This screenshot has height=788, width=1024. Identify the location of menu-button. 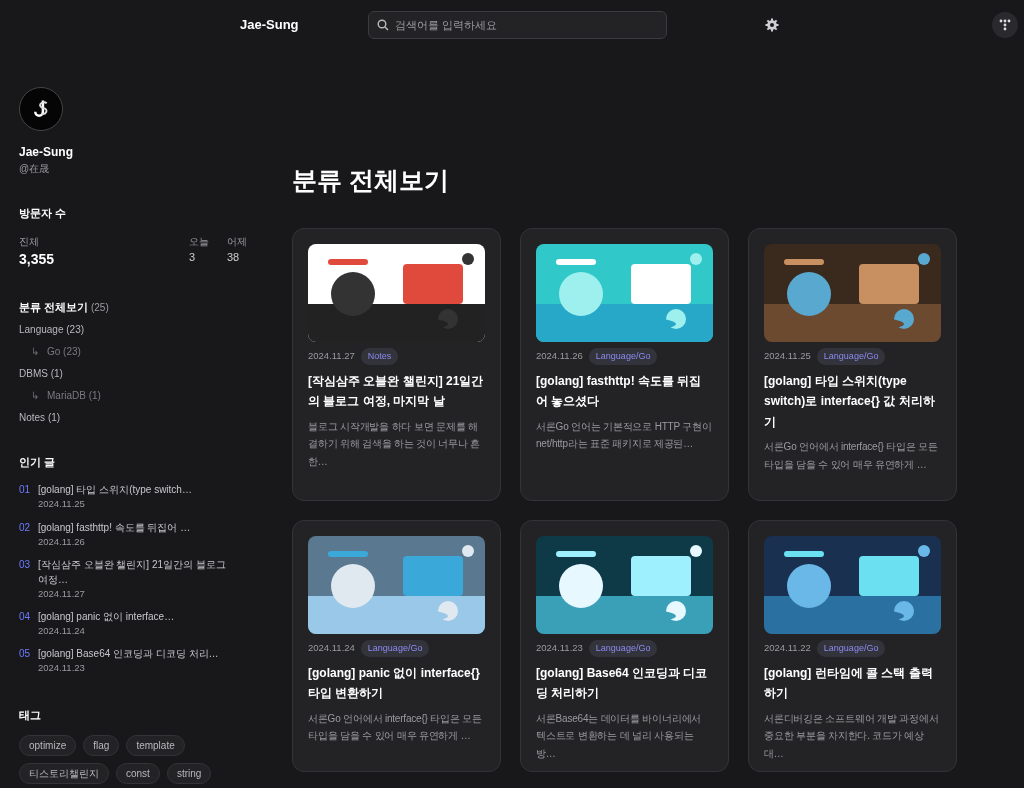
(1005, 25).